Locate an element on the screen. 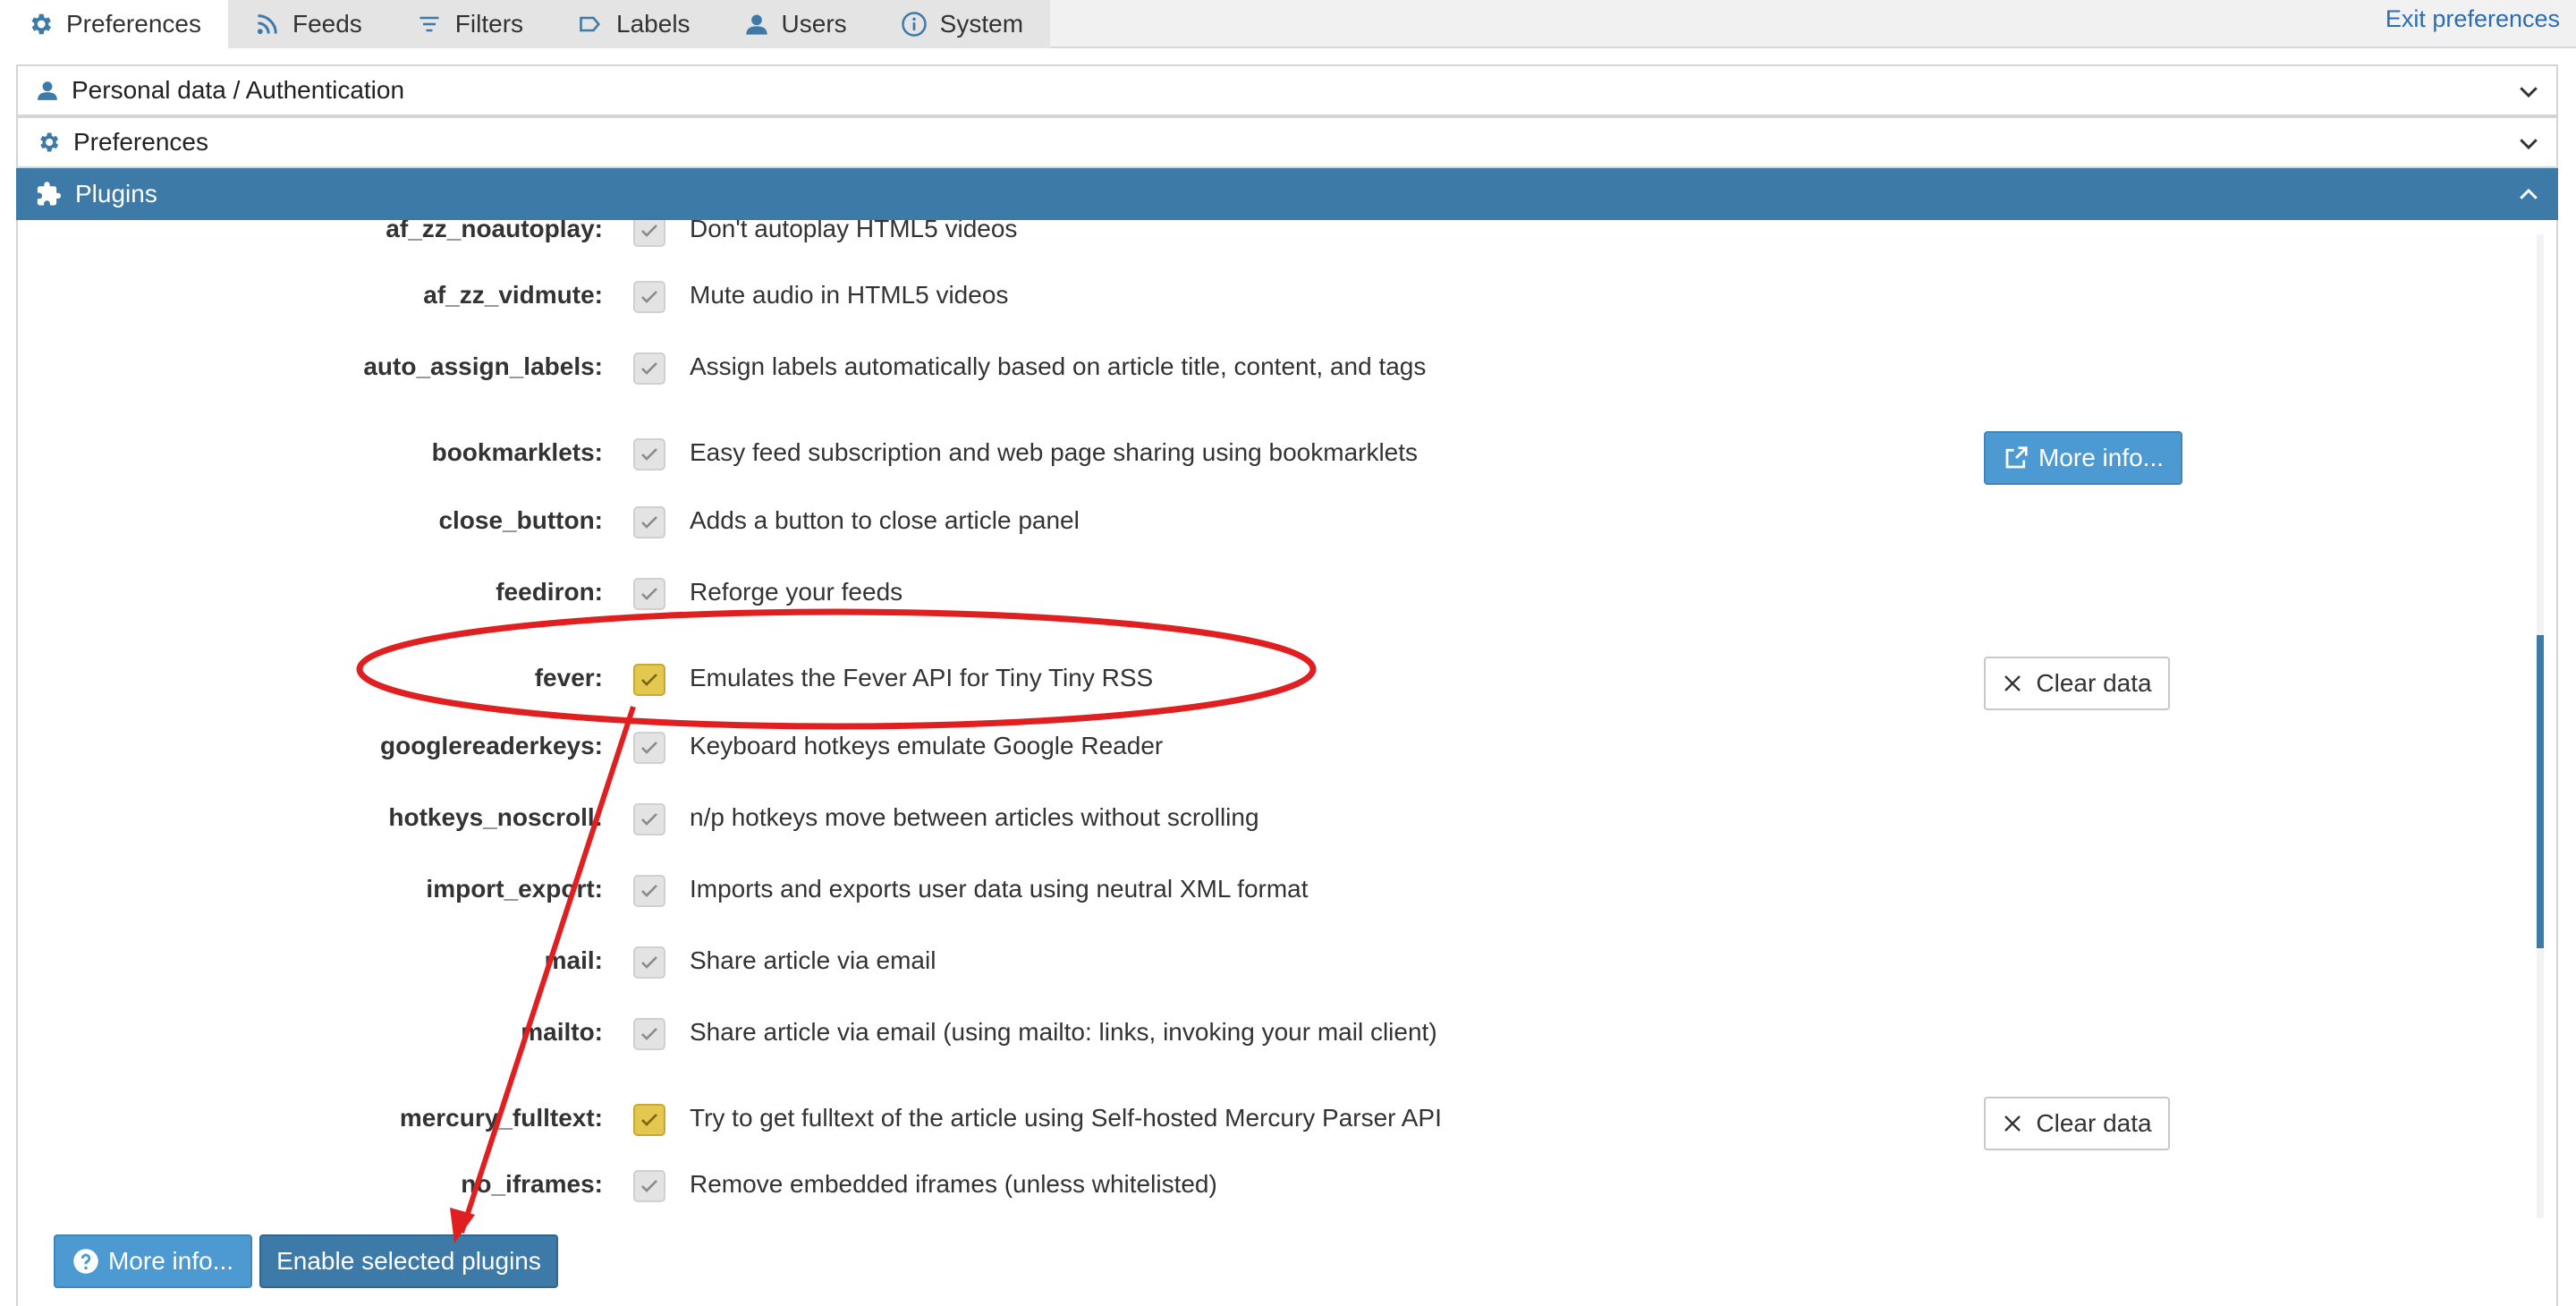 This screenshot has width=2576, height=1306. plugin-name: hotkeys_noscroll: is located at coordinates (495, 817).